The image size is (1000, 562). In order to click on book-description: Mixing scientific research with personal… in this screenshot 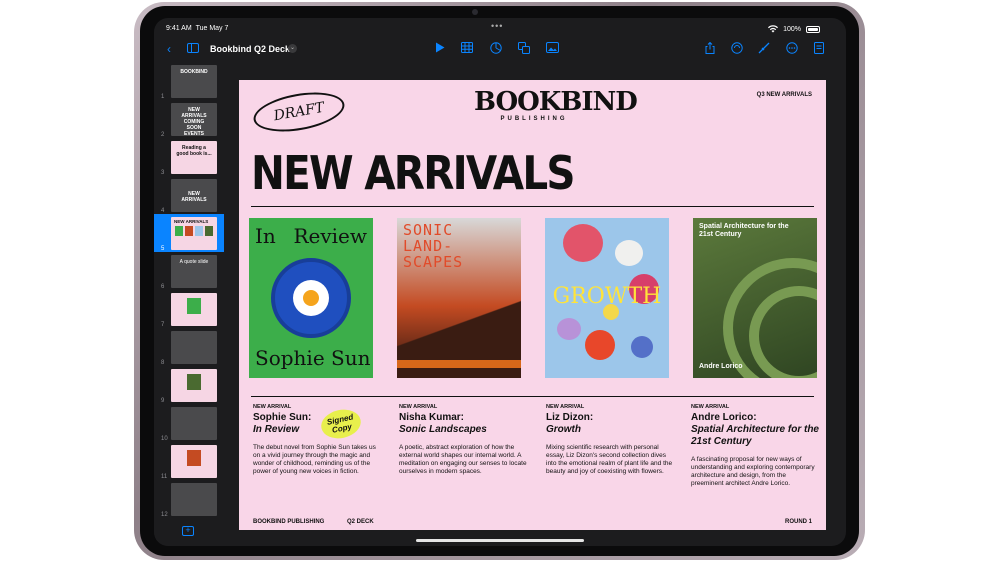, I will do `click(609, 459)`.